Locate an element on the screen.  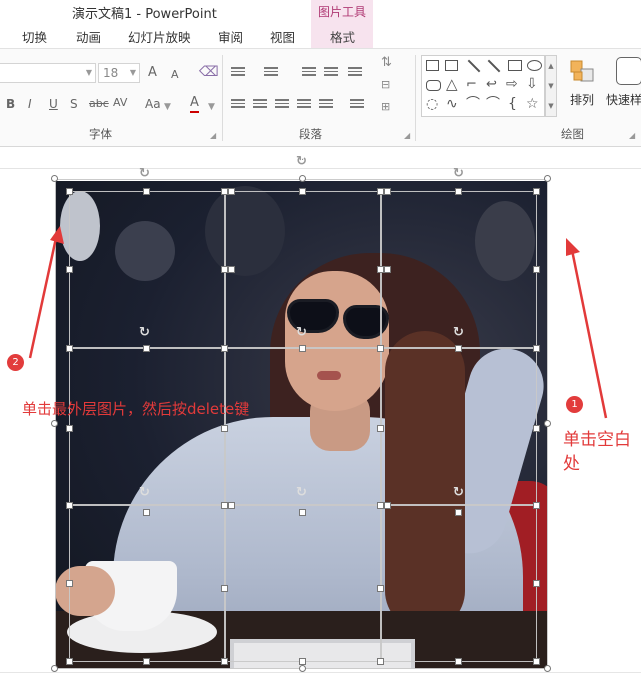
step-1-instruction: 单击空白处 is located at coordinates (597, 452).